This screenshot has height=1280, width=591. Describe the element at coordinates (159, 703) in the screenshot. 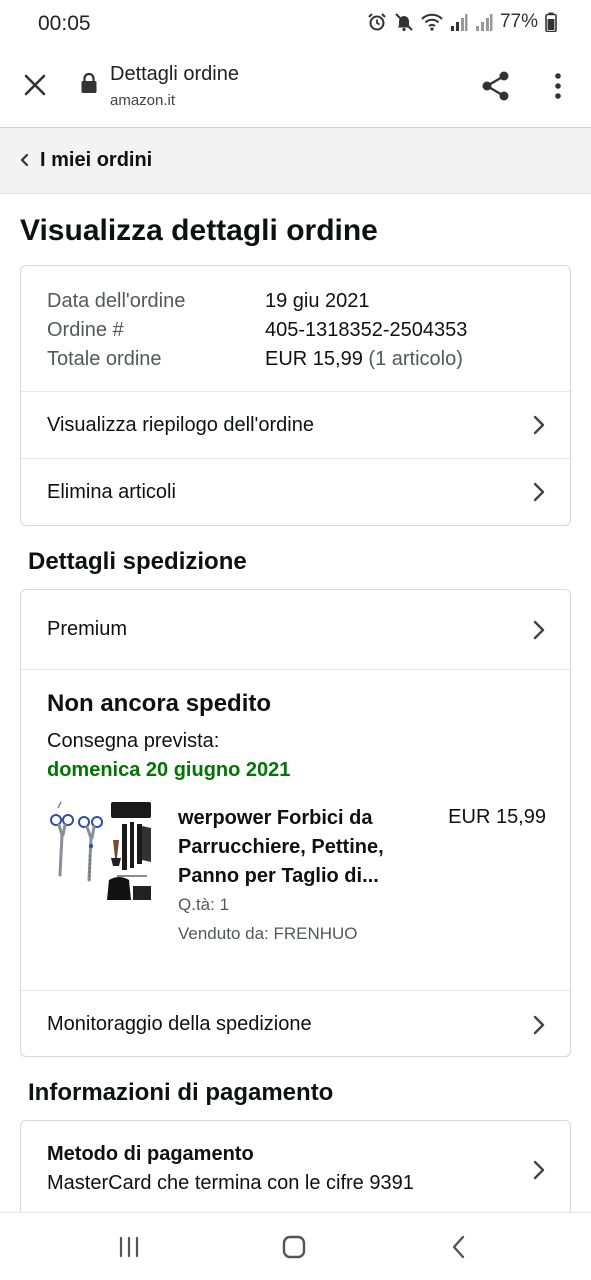

I see `shipment-status: Non ancora spedito` at that location.